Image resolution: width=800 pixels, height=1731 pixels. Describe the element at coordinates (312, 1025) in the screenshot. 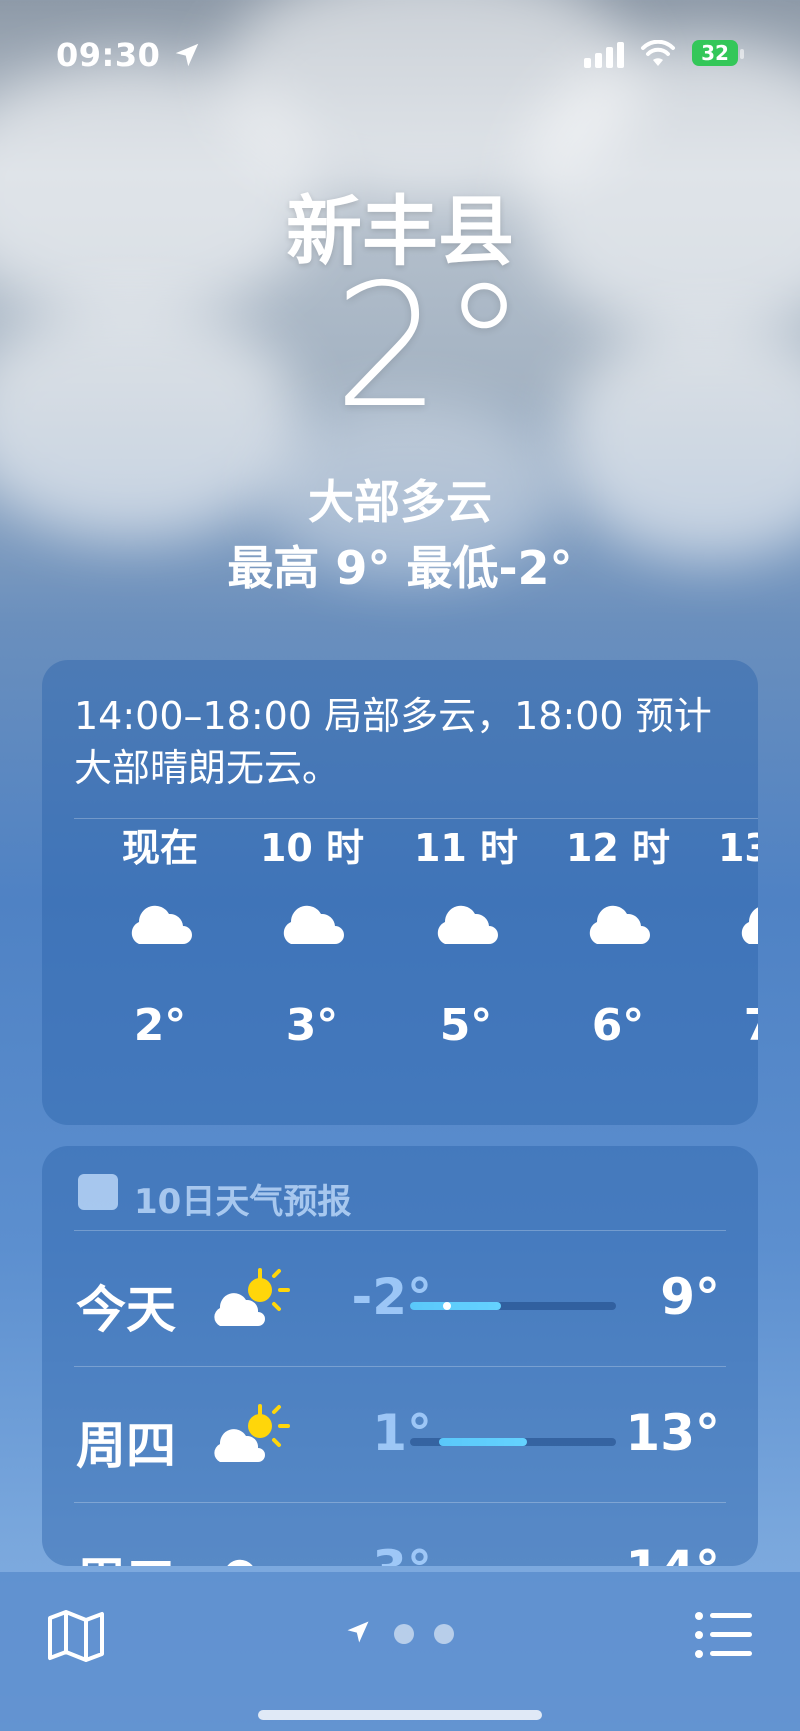

I see `hour-temp: 3°` at that location.